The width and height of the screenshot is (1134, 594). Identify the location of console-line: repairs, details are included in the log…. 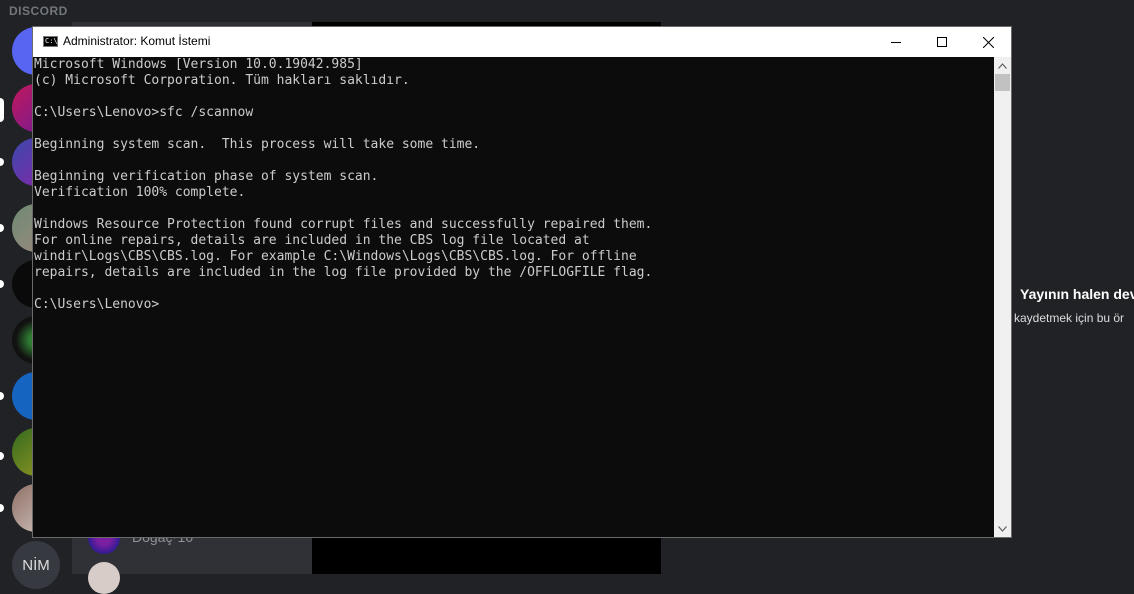
(343, 272).